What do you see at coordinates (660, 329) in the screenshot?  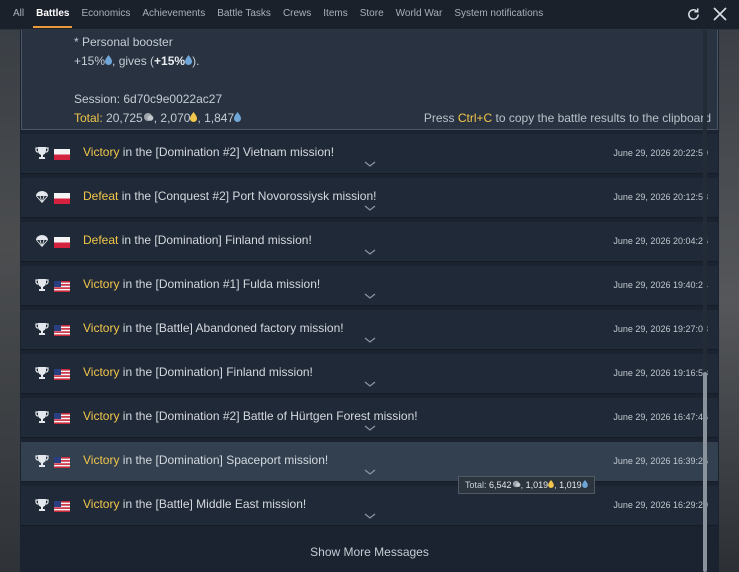 I see `message-date: June 29, 2026 19:27:03` at bounding box center [660, 329].